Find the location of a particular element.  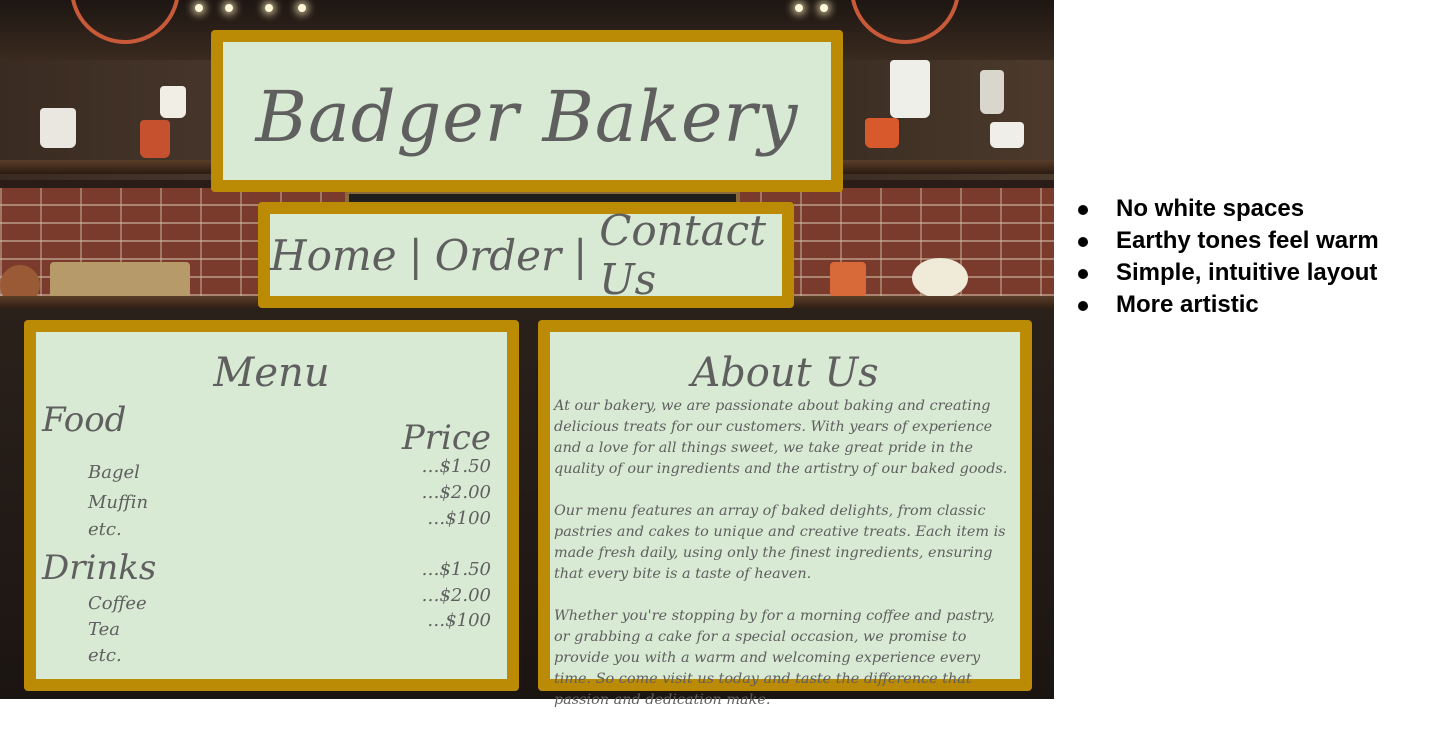

drinks-section-title: Drinks is located at coordinates (99, 568).